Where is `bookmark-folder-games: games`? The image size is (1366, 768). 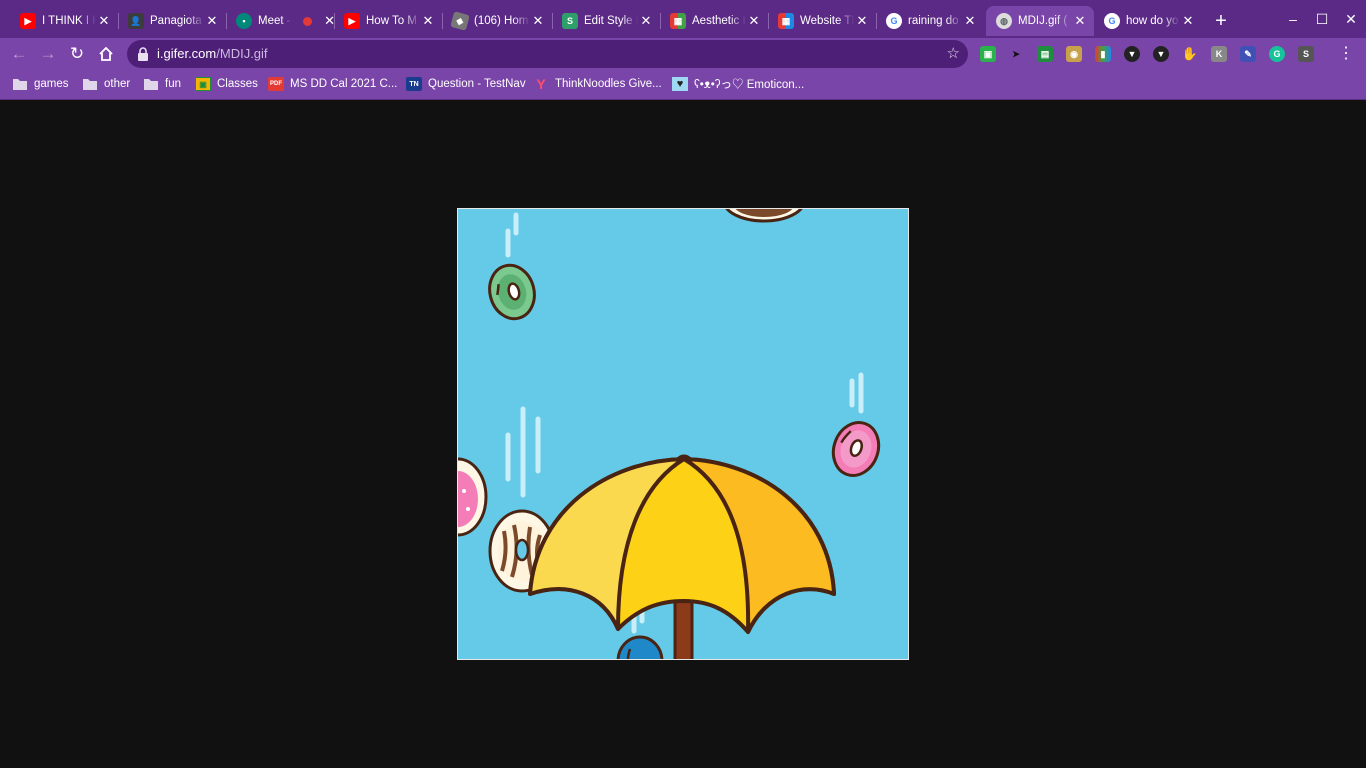
bookmark-folder-games: games is located at coordinates (40, 84).